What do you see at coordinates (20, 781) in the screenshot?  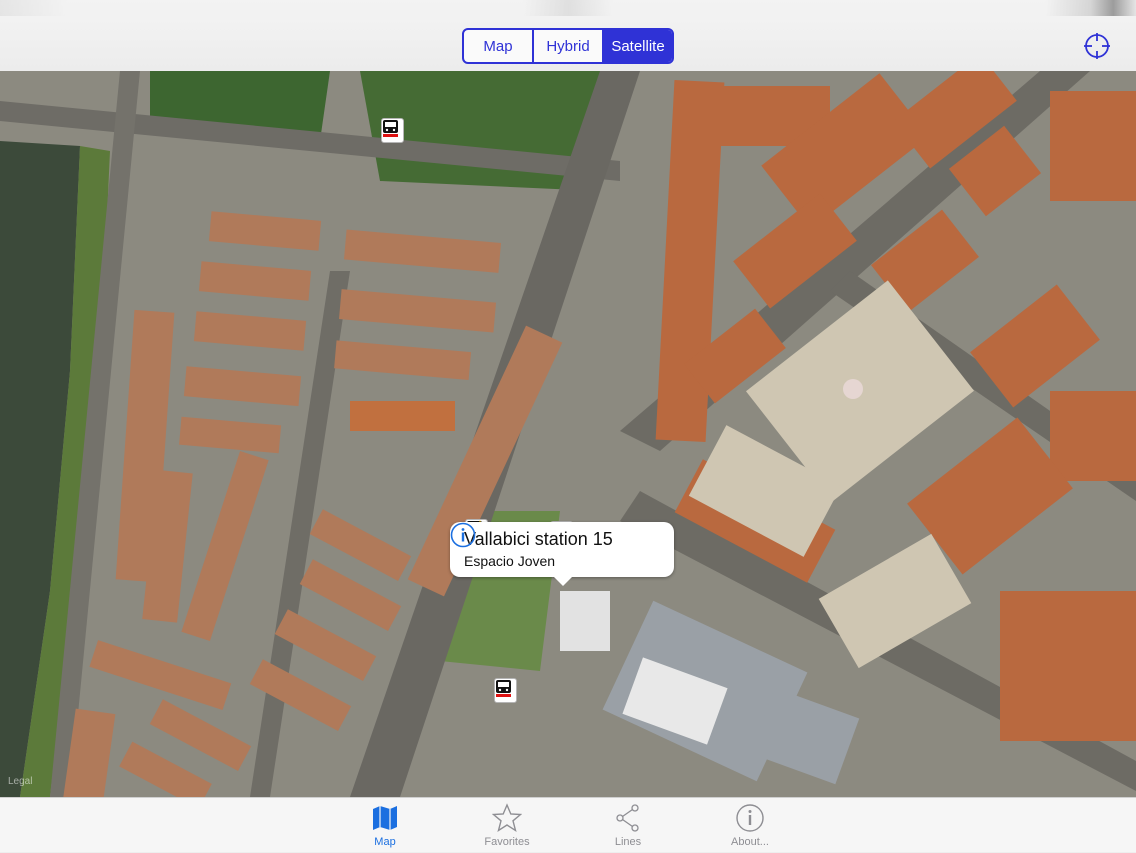 I see `legal-link: Legal` at bounding box center [20, 781].